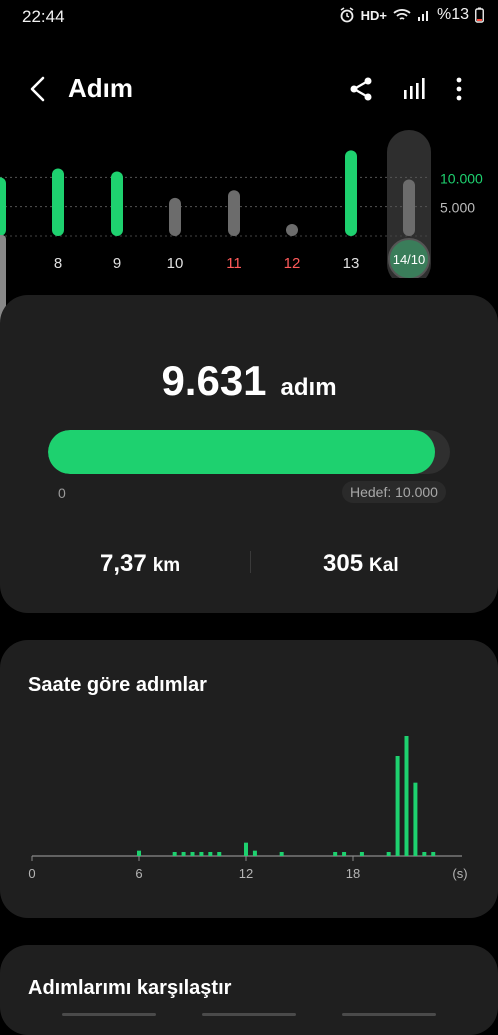  I want to click on mid-axis-label: 5.000, so click(457, 208).